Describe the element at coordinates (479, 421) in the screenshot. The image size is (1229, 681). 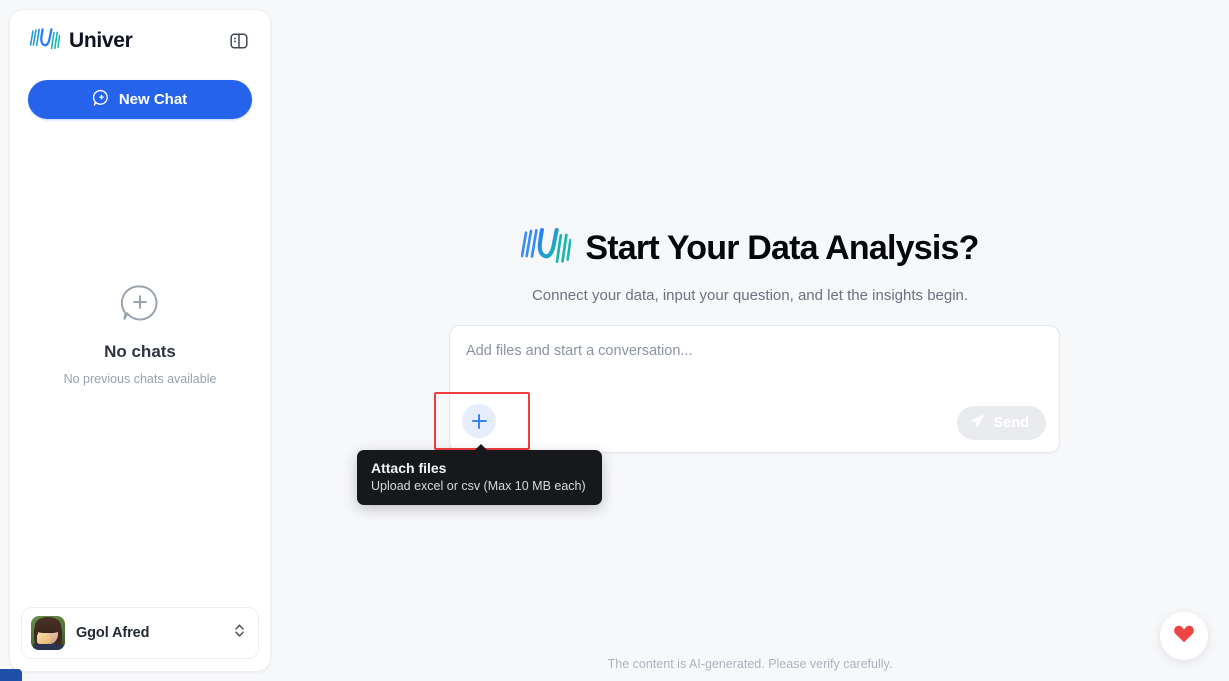
I see `attach-files-button` at that location.